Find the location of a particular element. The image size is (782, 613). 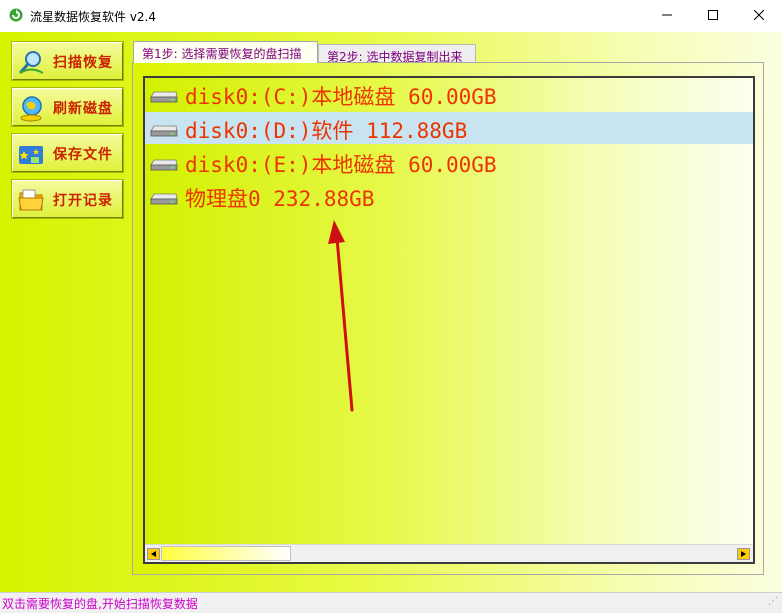

save-file-button: 保存文件 is located at coordinates (67, 153).